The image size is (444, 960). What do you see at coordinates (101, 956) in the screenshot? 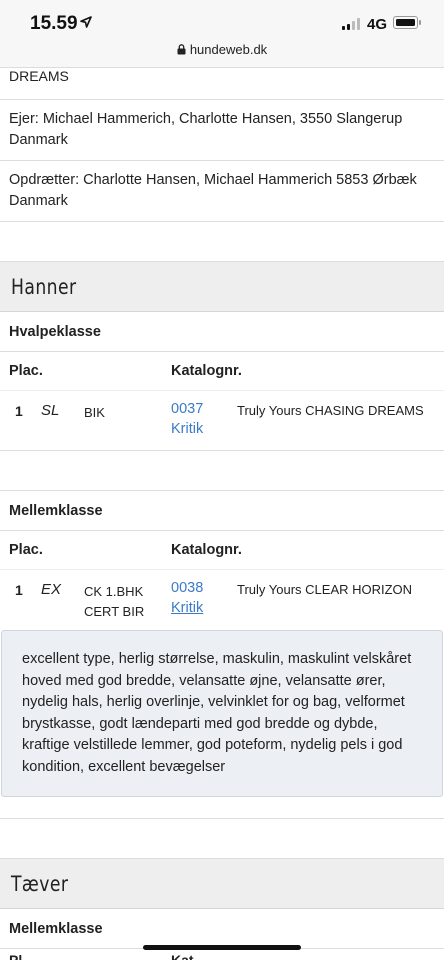
I see `column-headers-partial: Pl Kat` at bounding box center [101, 956].